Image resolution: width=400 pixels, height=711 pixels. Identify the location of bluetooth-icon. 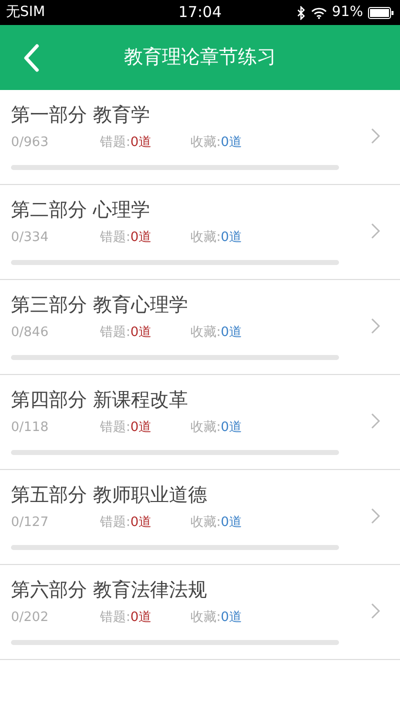
(301, 13).